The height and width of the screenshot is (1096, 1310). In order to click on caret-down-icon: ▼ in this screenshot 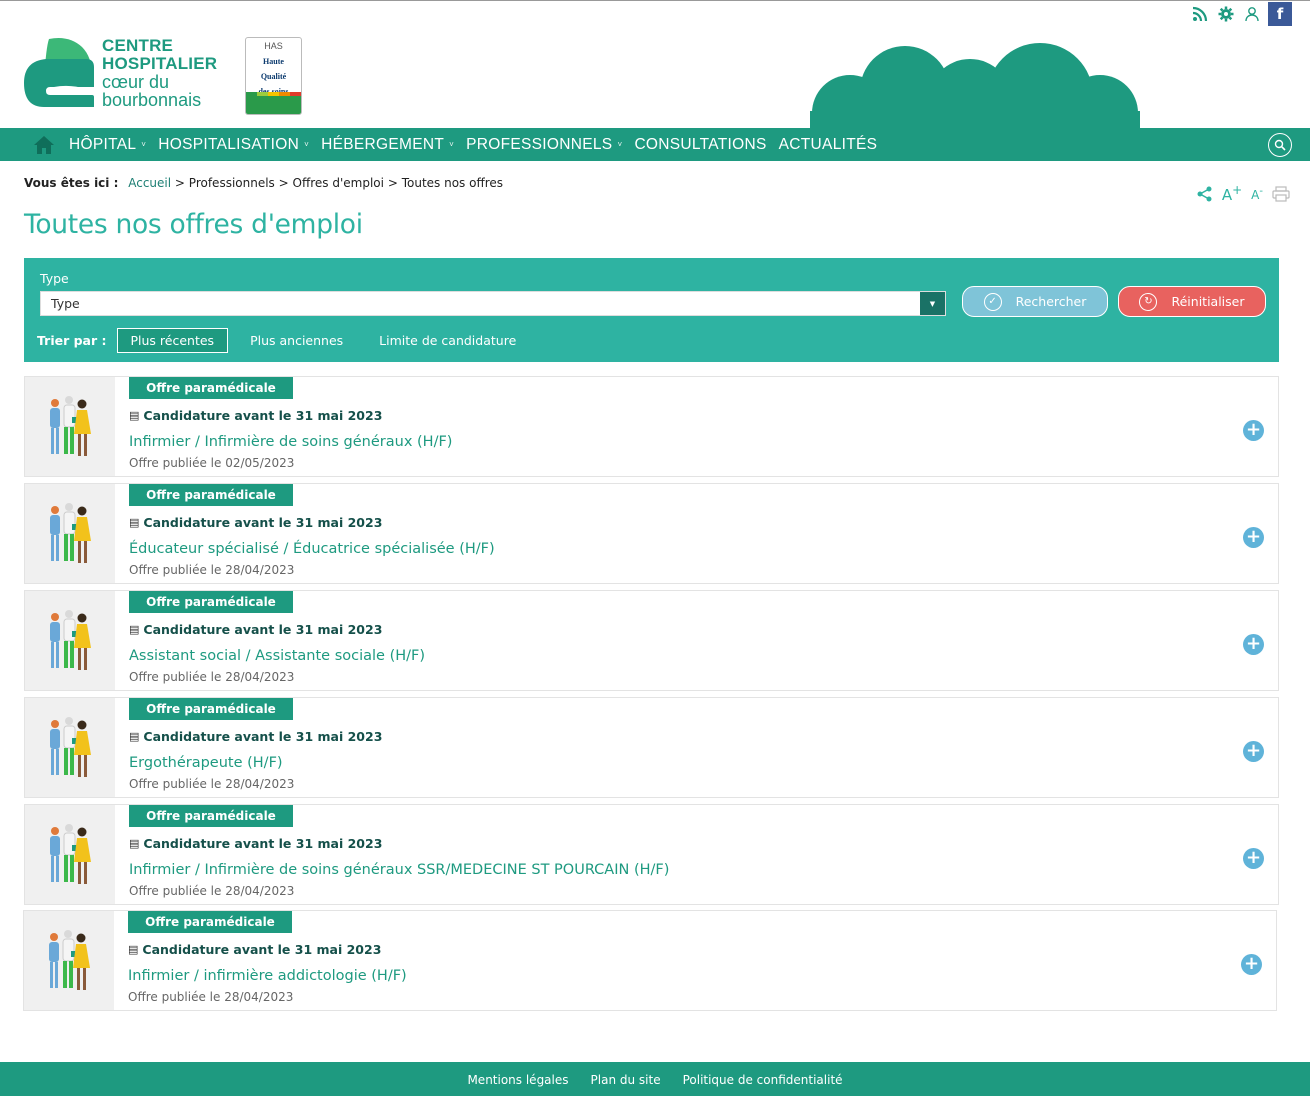, I will do `click(932, 303)`.